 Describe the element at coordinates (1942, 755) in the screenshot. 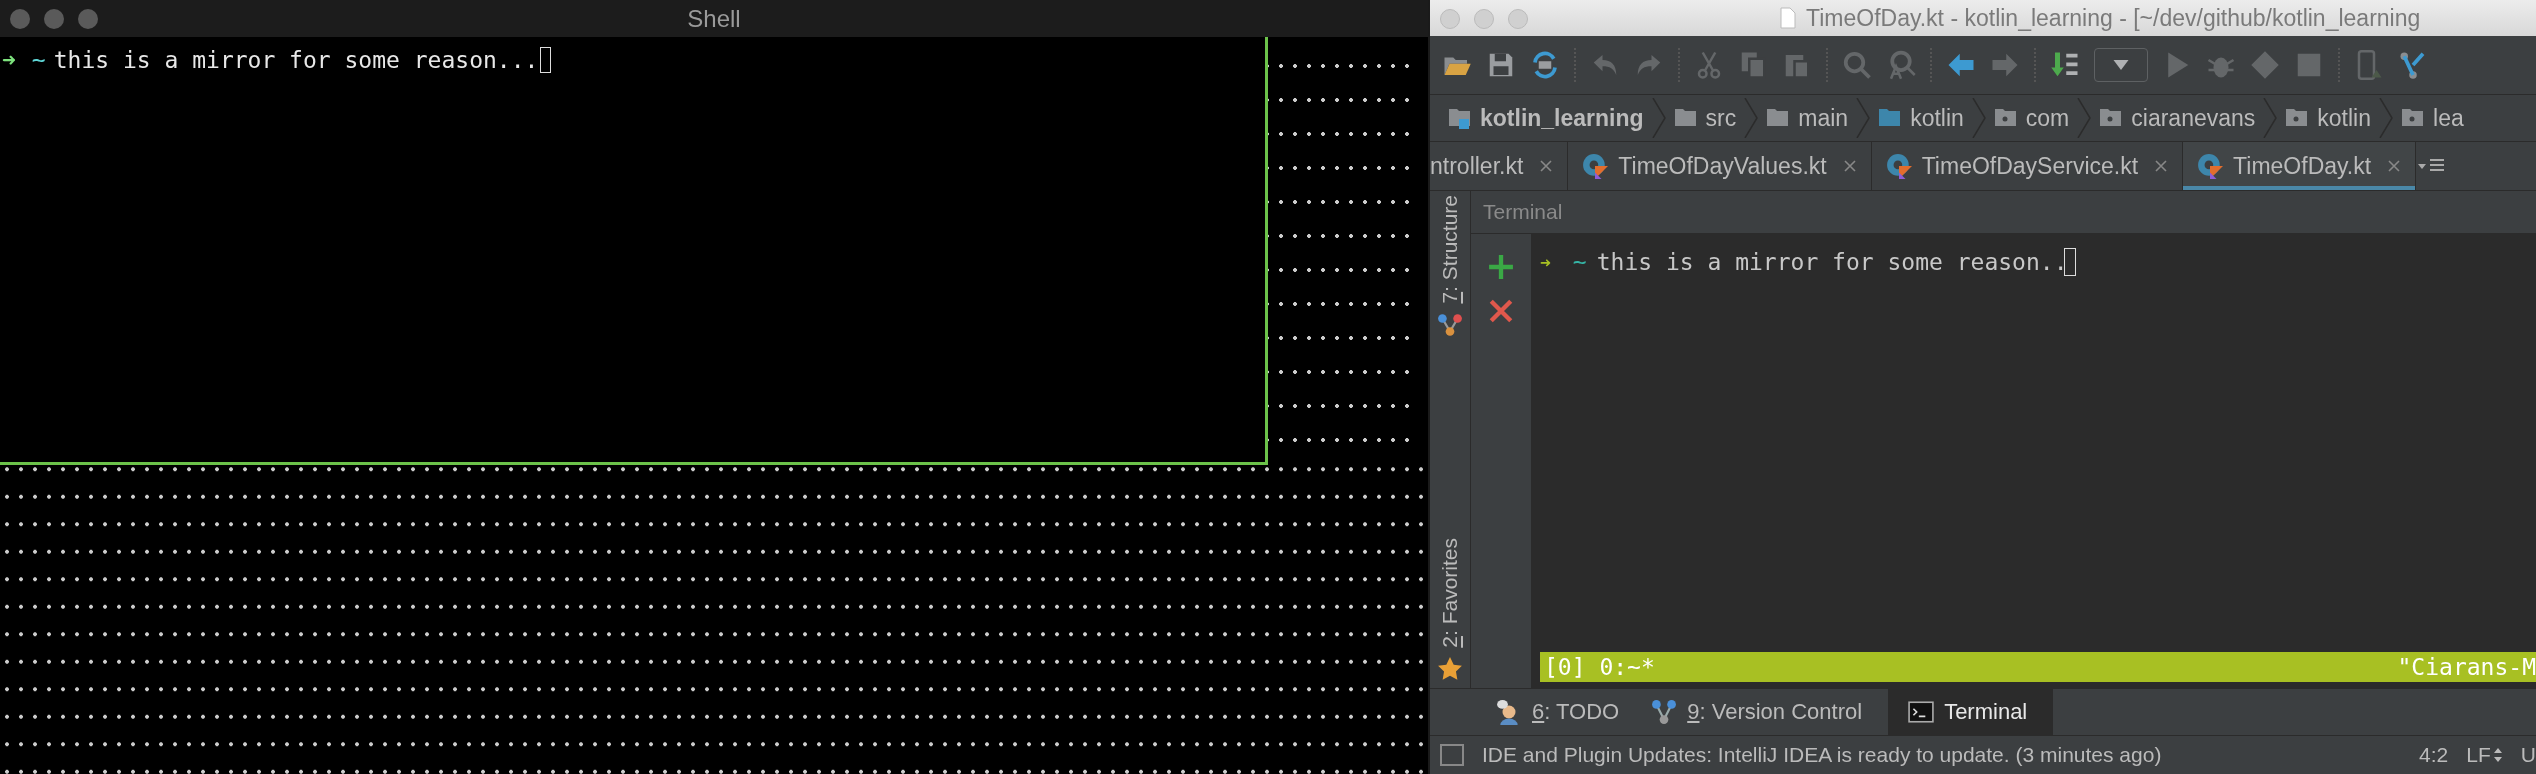

I see `status-message: IDE and Plugin Updates: IntelliJ IDEA is ready to update. (3 minutes ago)` at that location.